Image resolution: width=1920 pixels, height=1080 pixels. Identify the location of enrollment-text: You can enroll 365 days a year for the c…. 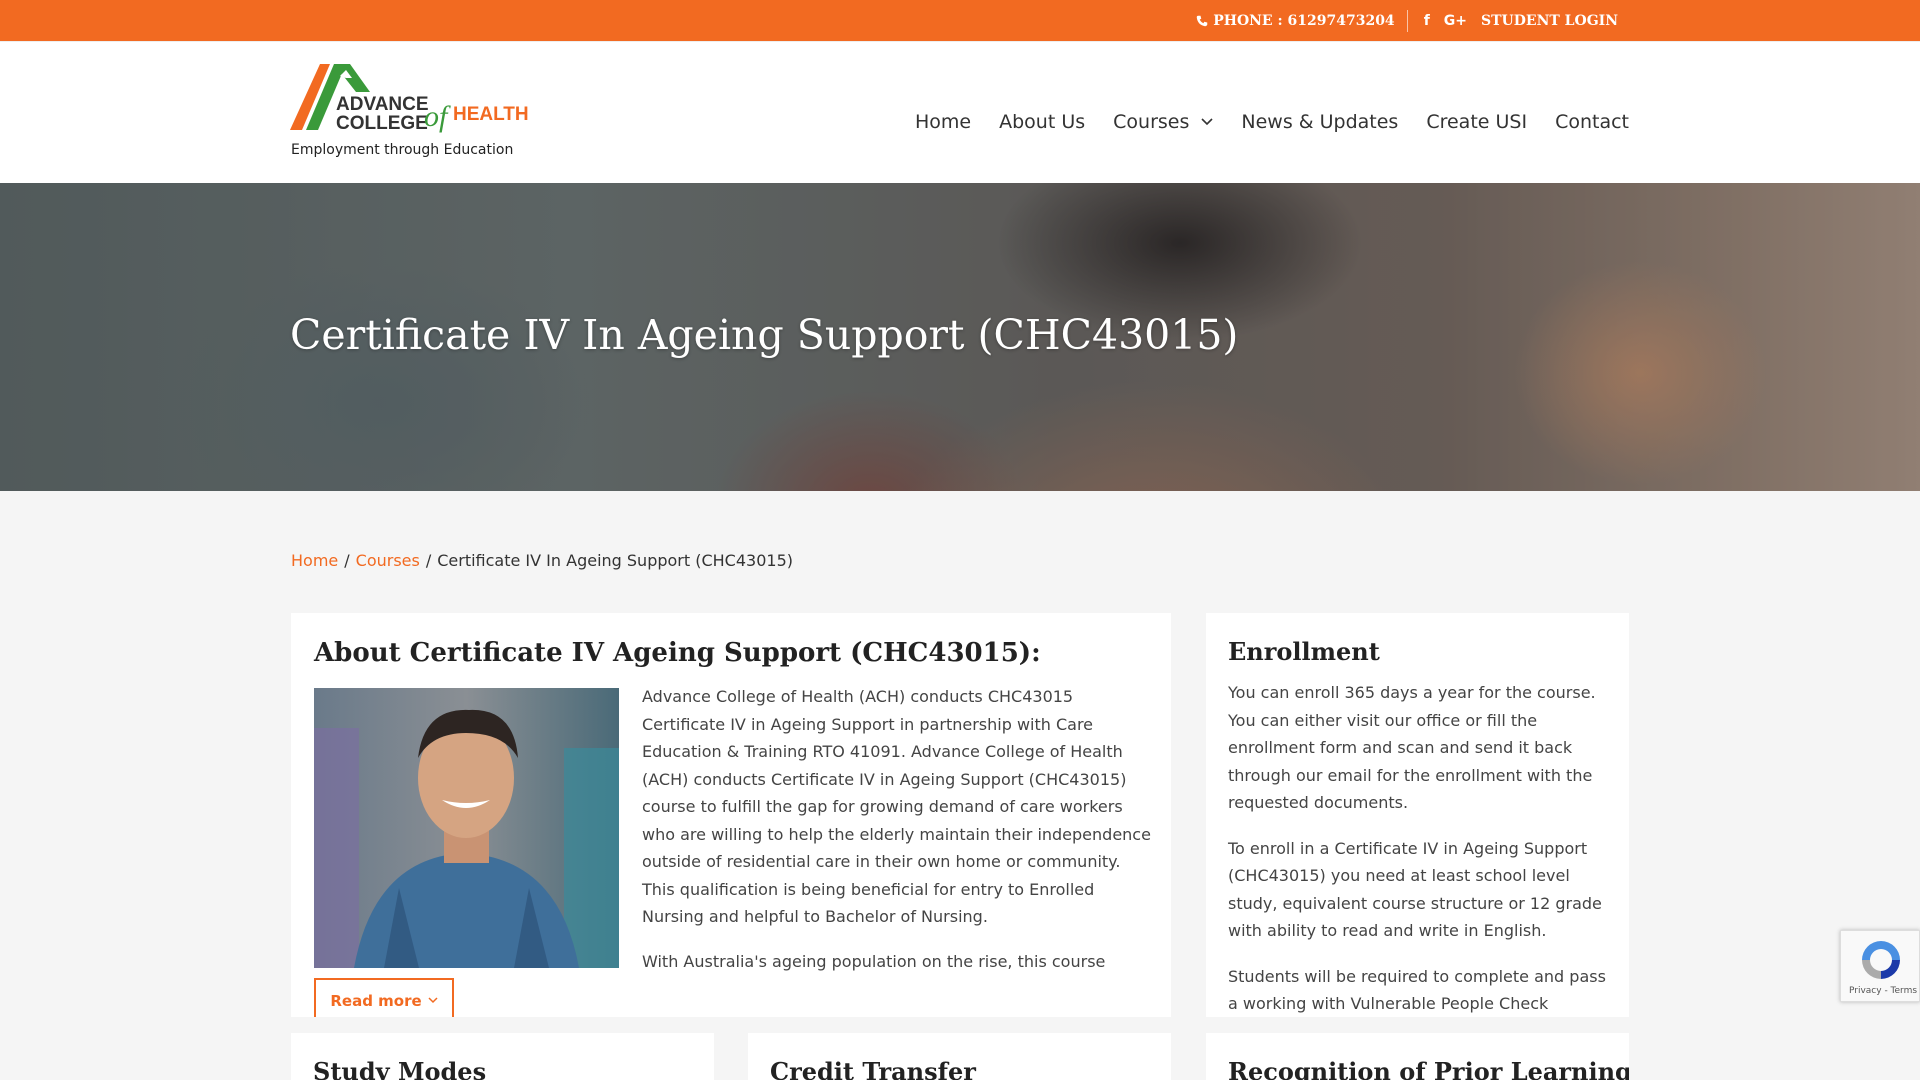
(1420, 848).